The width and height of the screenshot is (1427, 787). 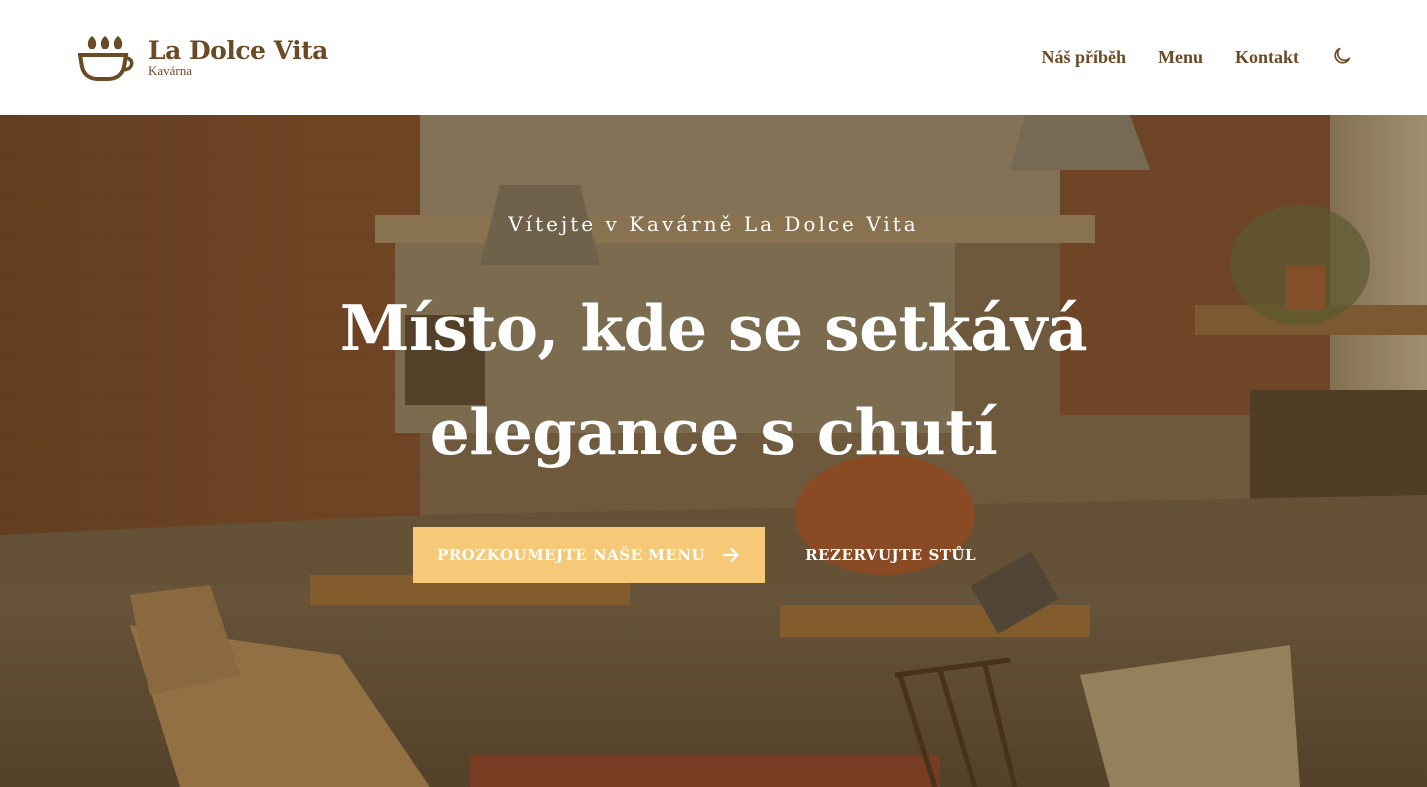 I want to click on nav-link-our-story: Náš příběh, so click(x=1083, y=57).